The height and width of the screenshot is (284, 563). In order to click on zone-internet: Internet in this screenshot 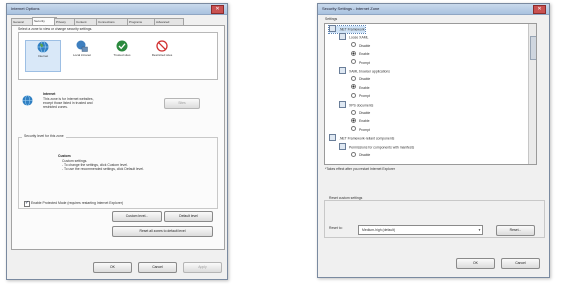, I will do `click(43, 56)`.